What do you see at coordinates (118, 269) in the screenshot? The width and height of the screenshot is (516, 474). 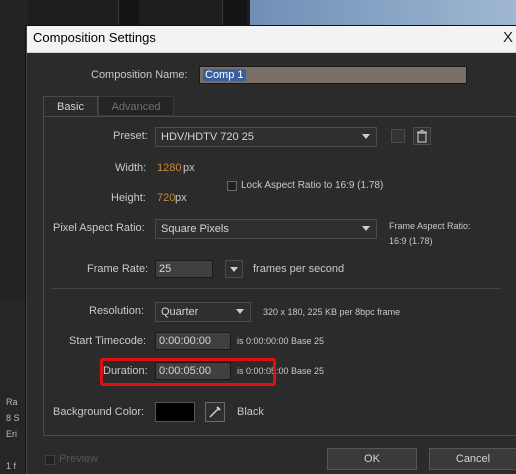 I see `frame-rate-label: Frame Rate:` at bounding box center [118, 269].